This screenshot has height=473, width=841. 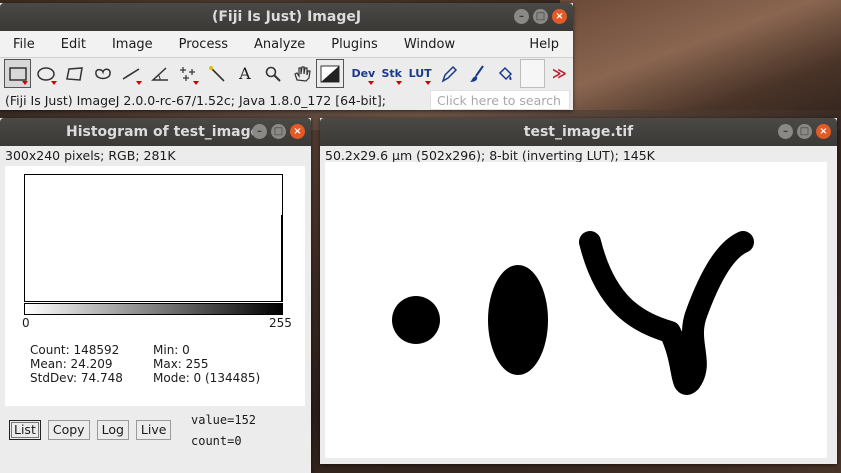 I want to click on more-tools-button: ≫, so click(x=559, y=73).